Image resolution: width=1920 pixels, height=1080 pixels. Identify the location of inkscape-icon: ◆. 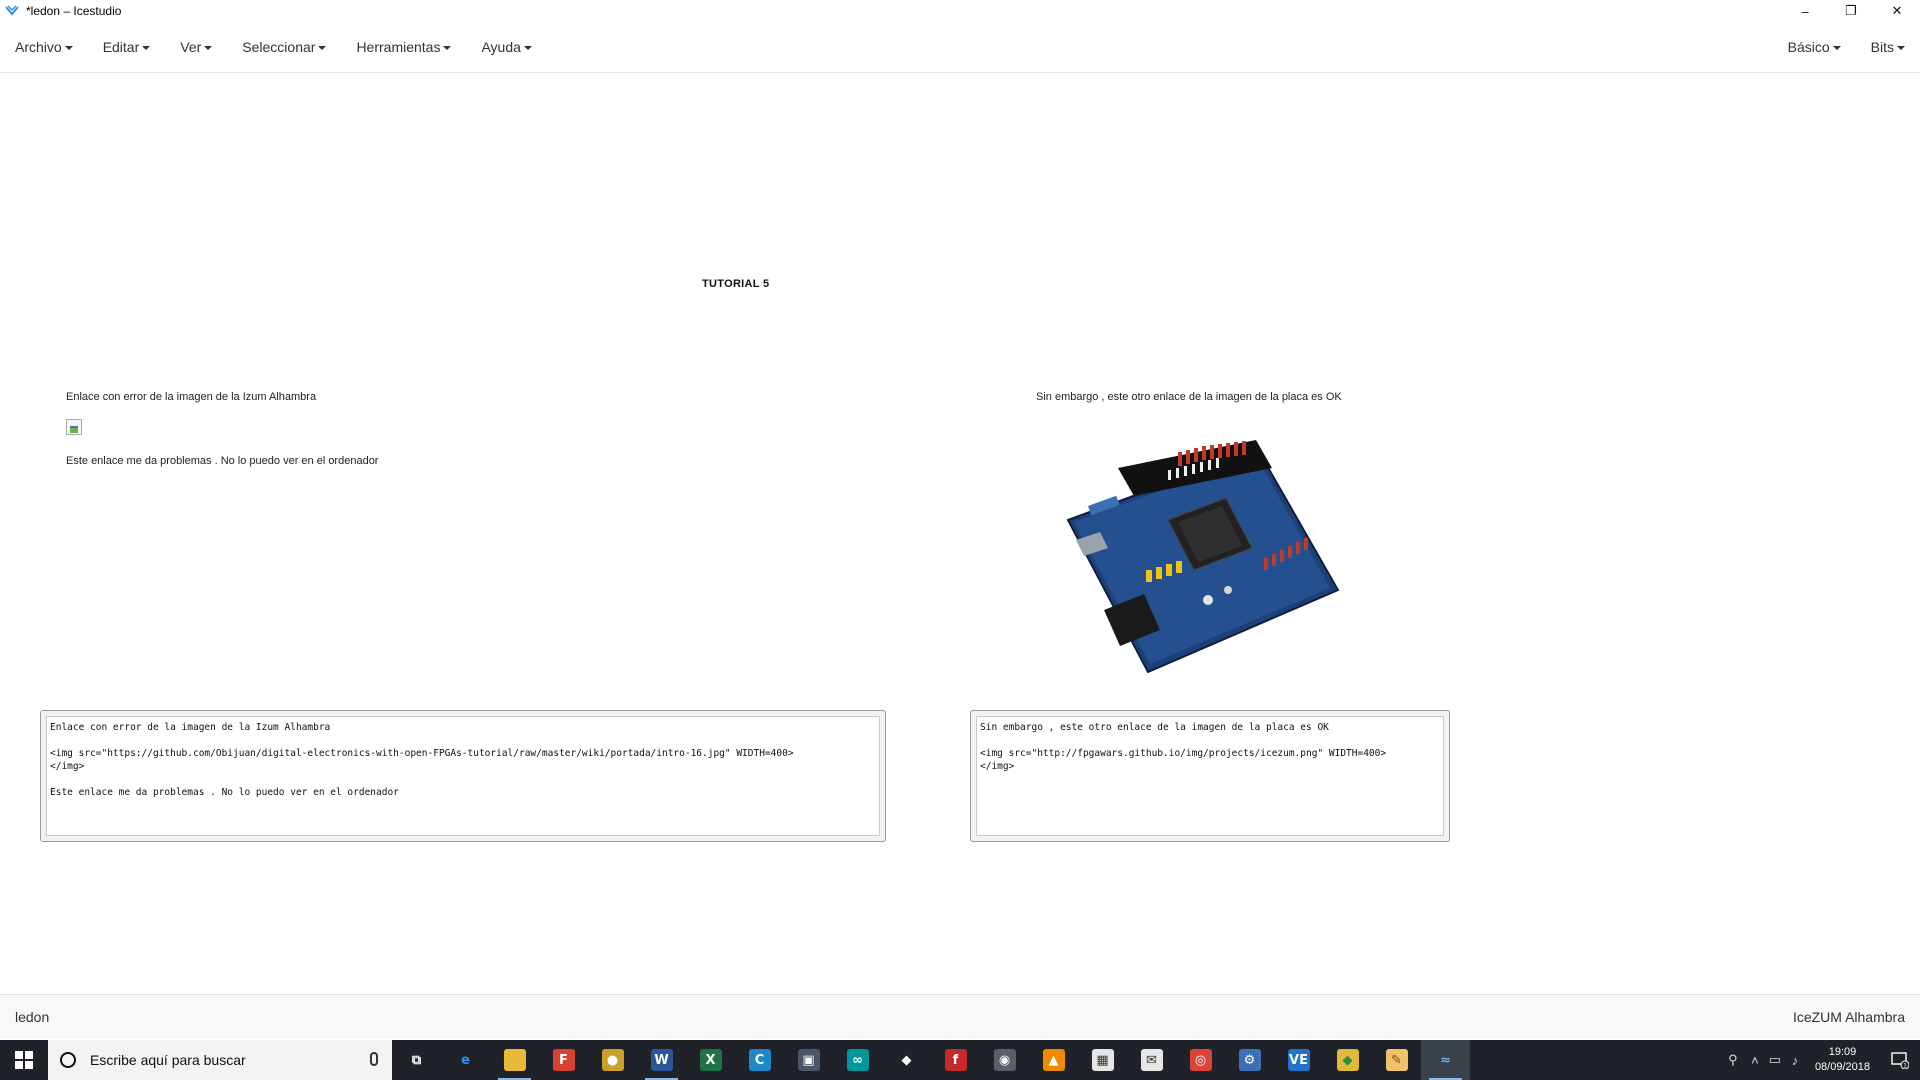
(906, 1060).